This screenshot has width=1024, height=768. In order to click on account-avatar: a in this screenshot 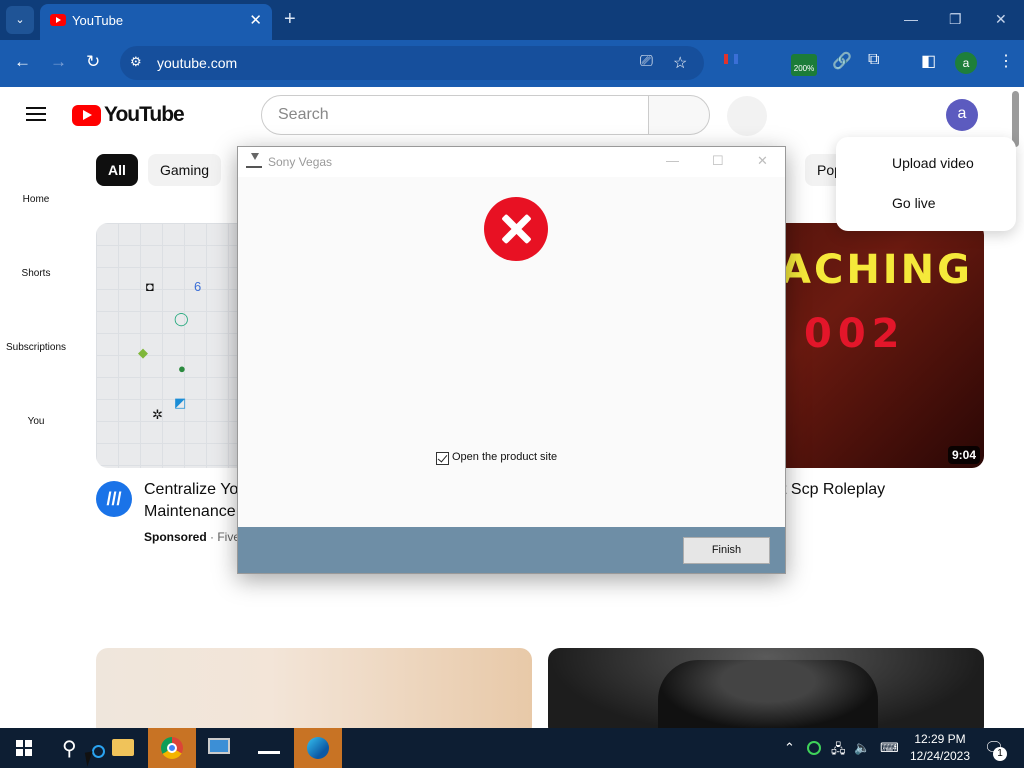, I will do `click(962, 115)`.